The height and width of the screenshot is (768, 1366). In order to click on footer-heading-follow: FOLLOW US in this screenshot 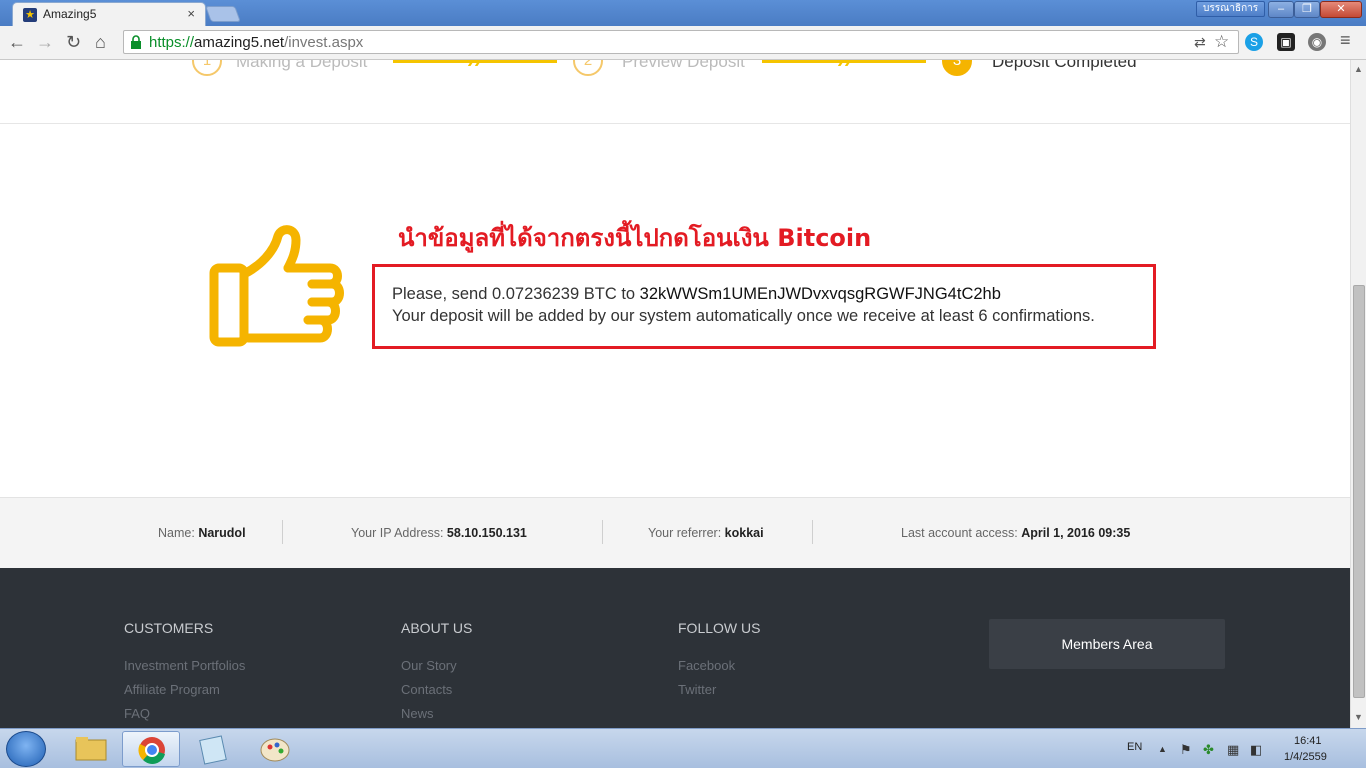, I will do `click(719, 628)`.